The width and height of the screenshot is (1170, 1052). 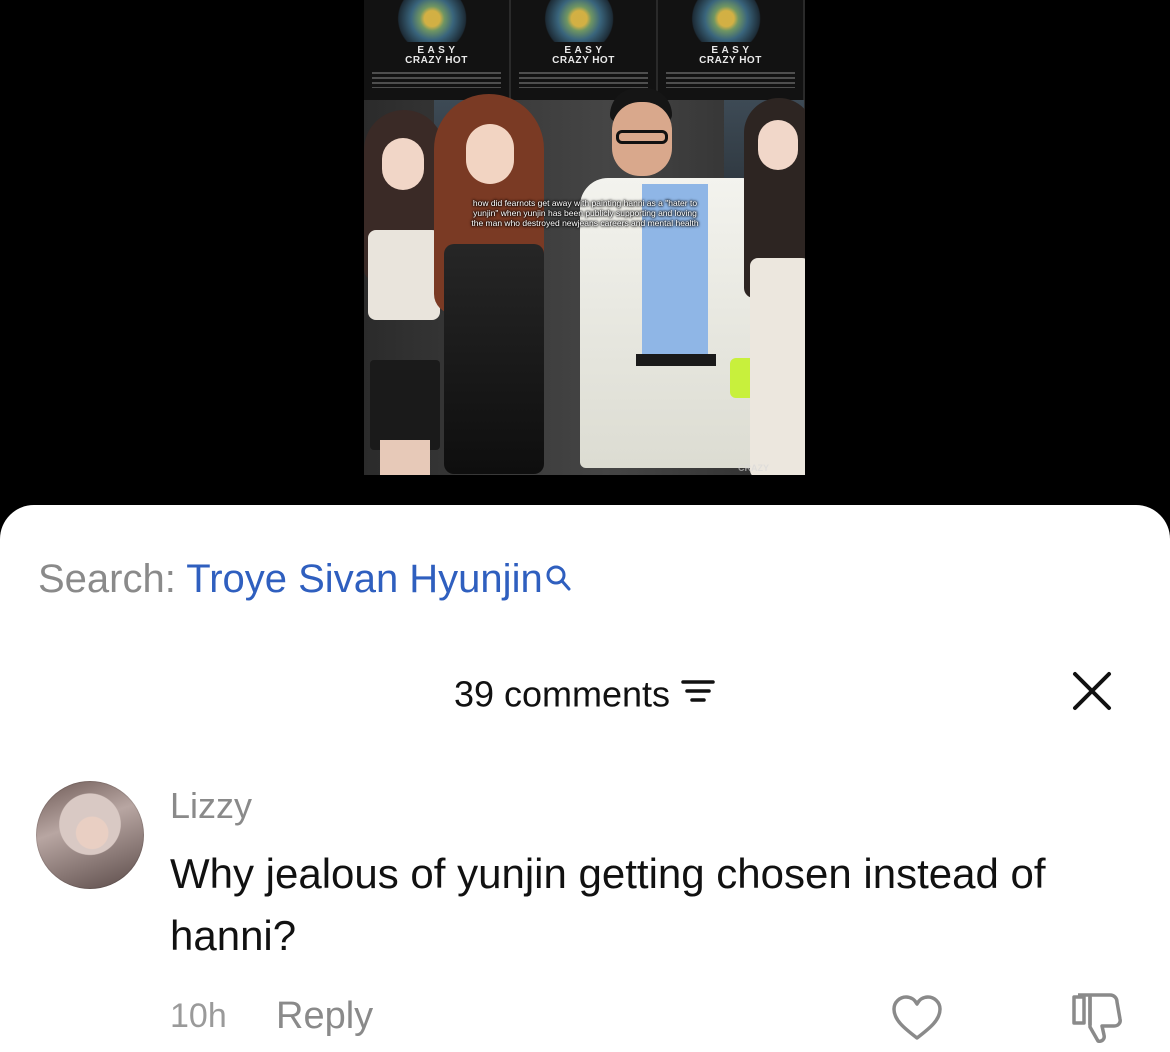 I want to click on search-suggestion: Search: Troye Sivan Hyunjin, so click(x=305, y=580).